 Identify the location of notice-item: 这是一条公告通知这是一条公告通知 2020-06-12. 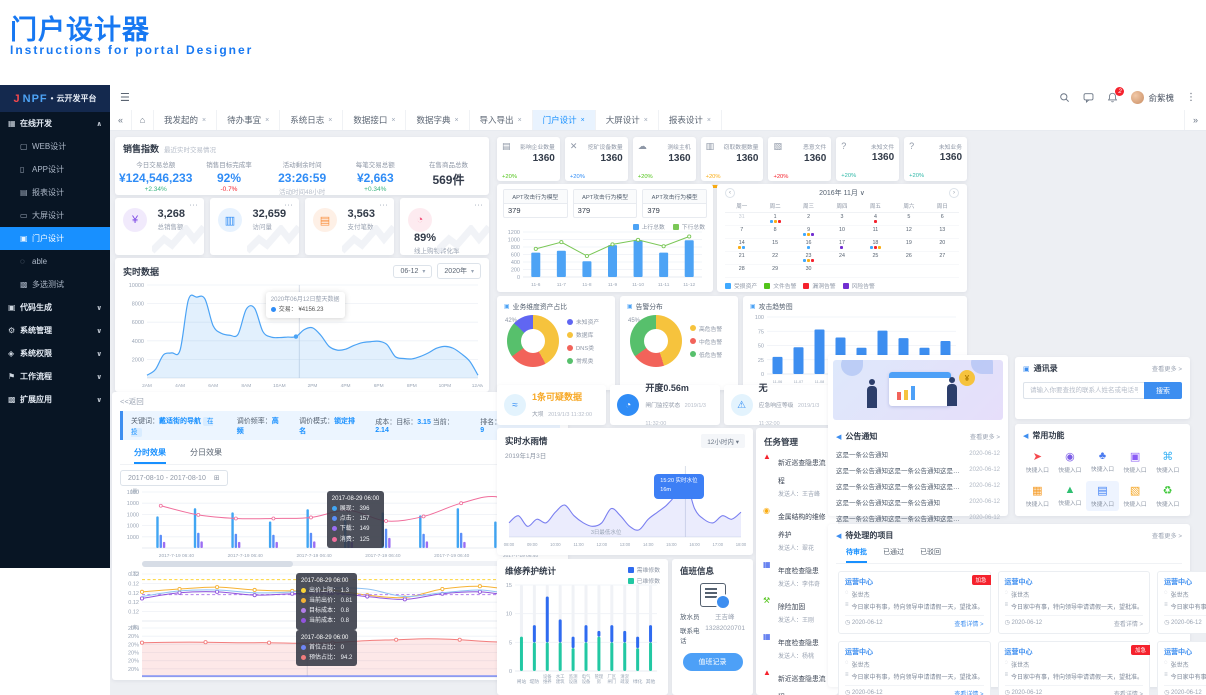
(918, 502).